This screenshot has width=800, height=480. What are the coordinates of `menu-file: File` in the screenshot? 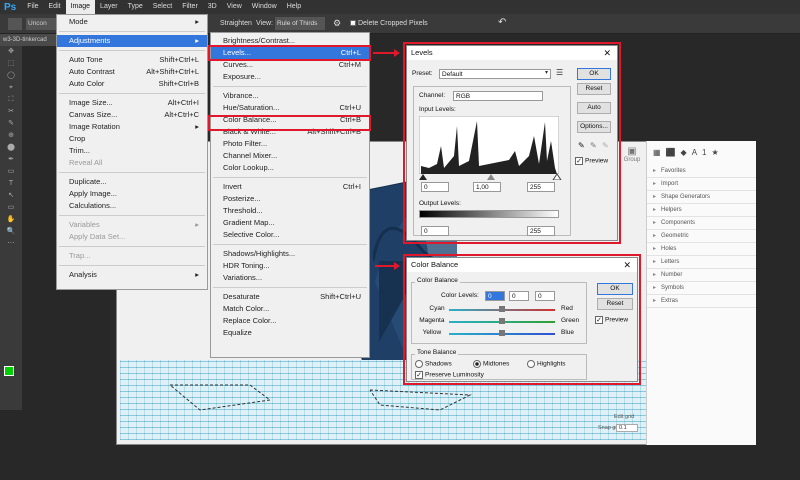 It's located at (32, 7).